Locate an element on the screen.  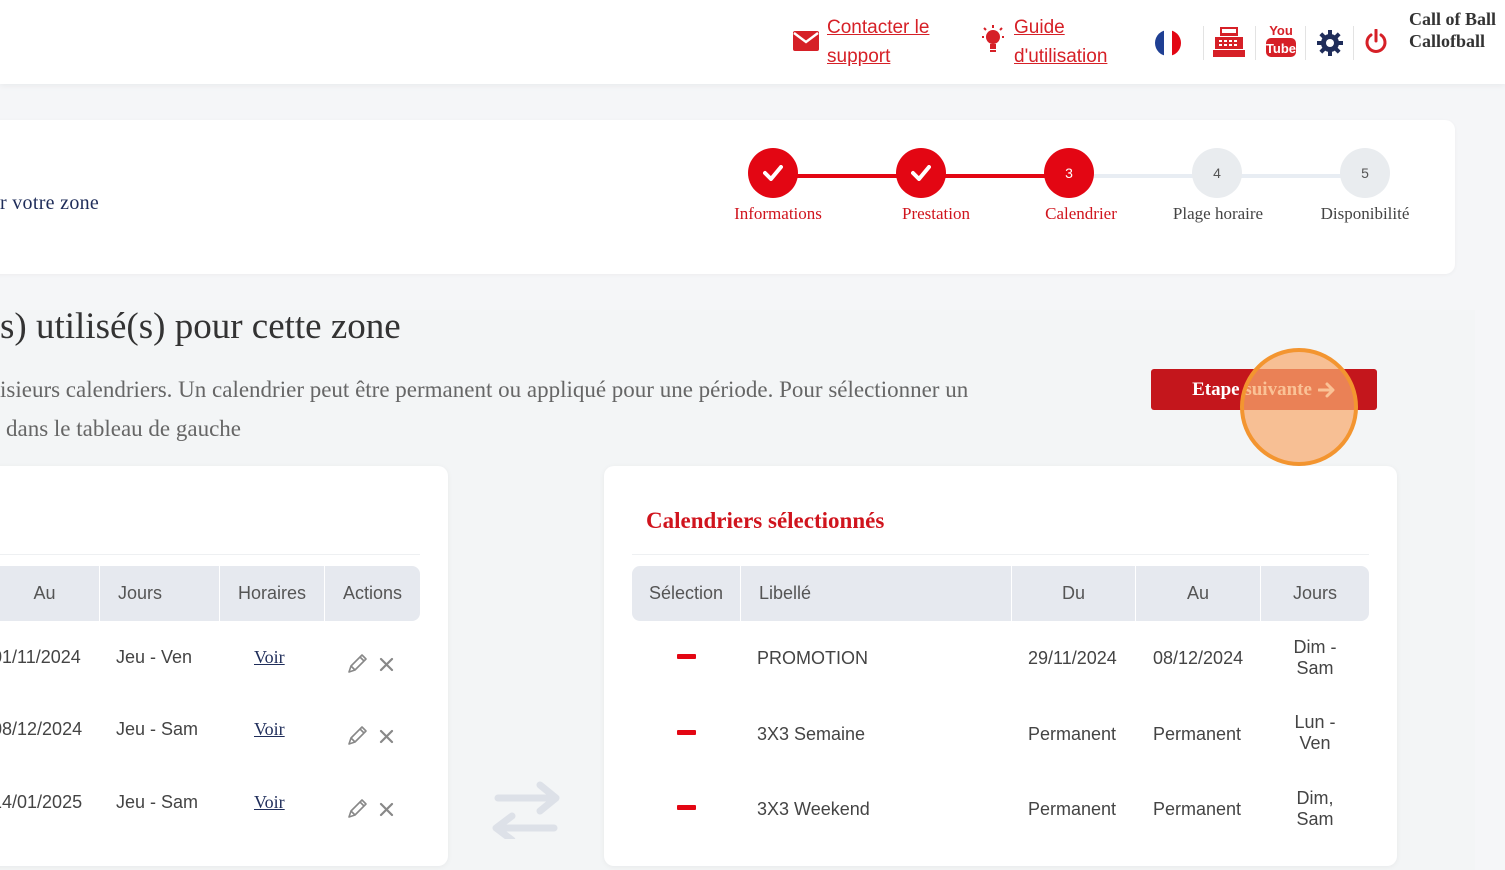
right-row-3-libelle: 3X3 Weekend is located at coordinates (813, 809).